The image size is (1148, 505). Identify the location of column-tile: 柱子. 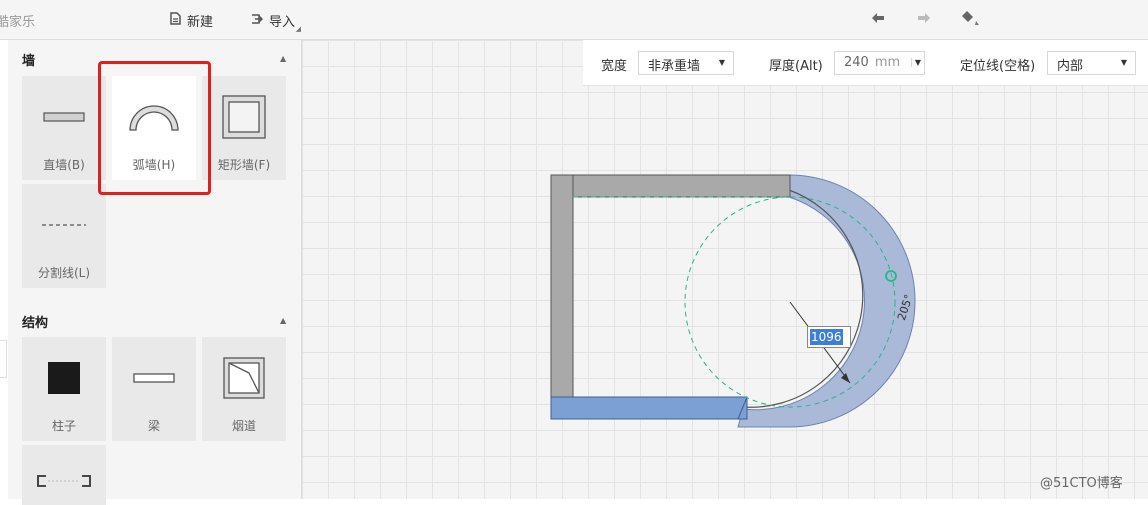
(64, 389).